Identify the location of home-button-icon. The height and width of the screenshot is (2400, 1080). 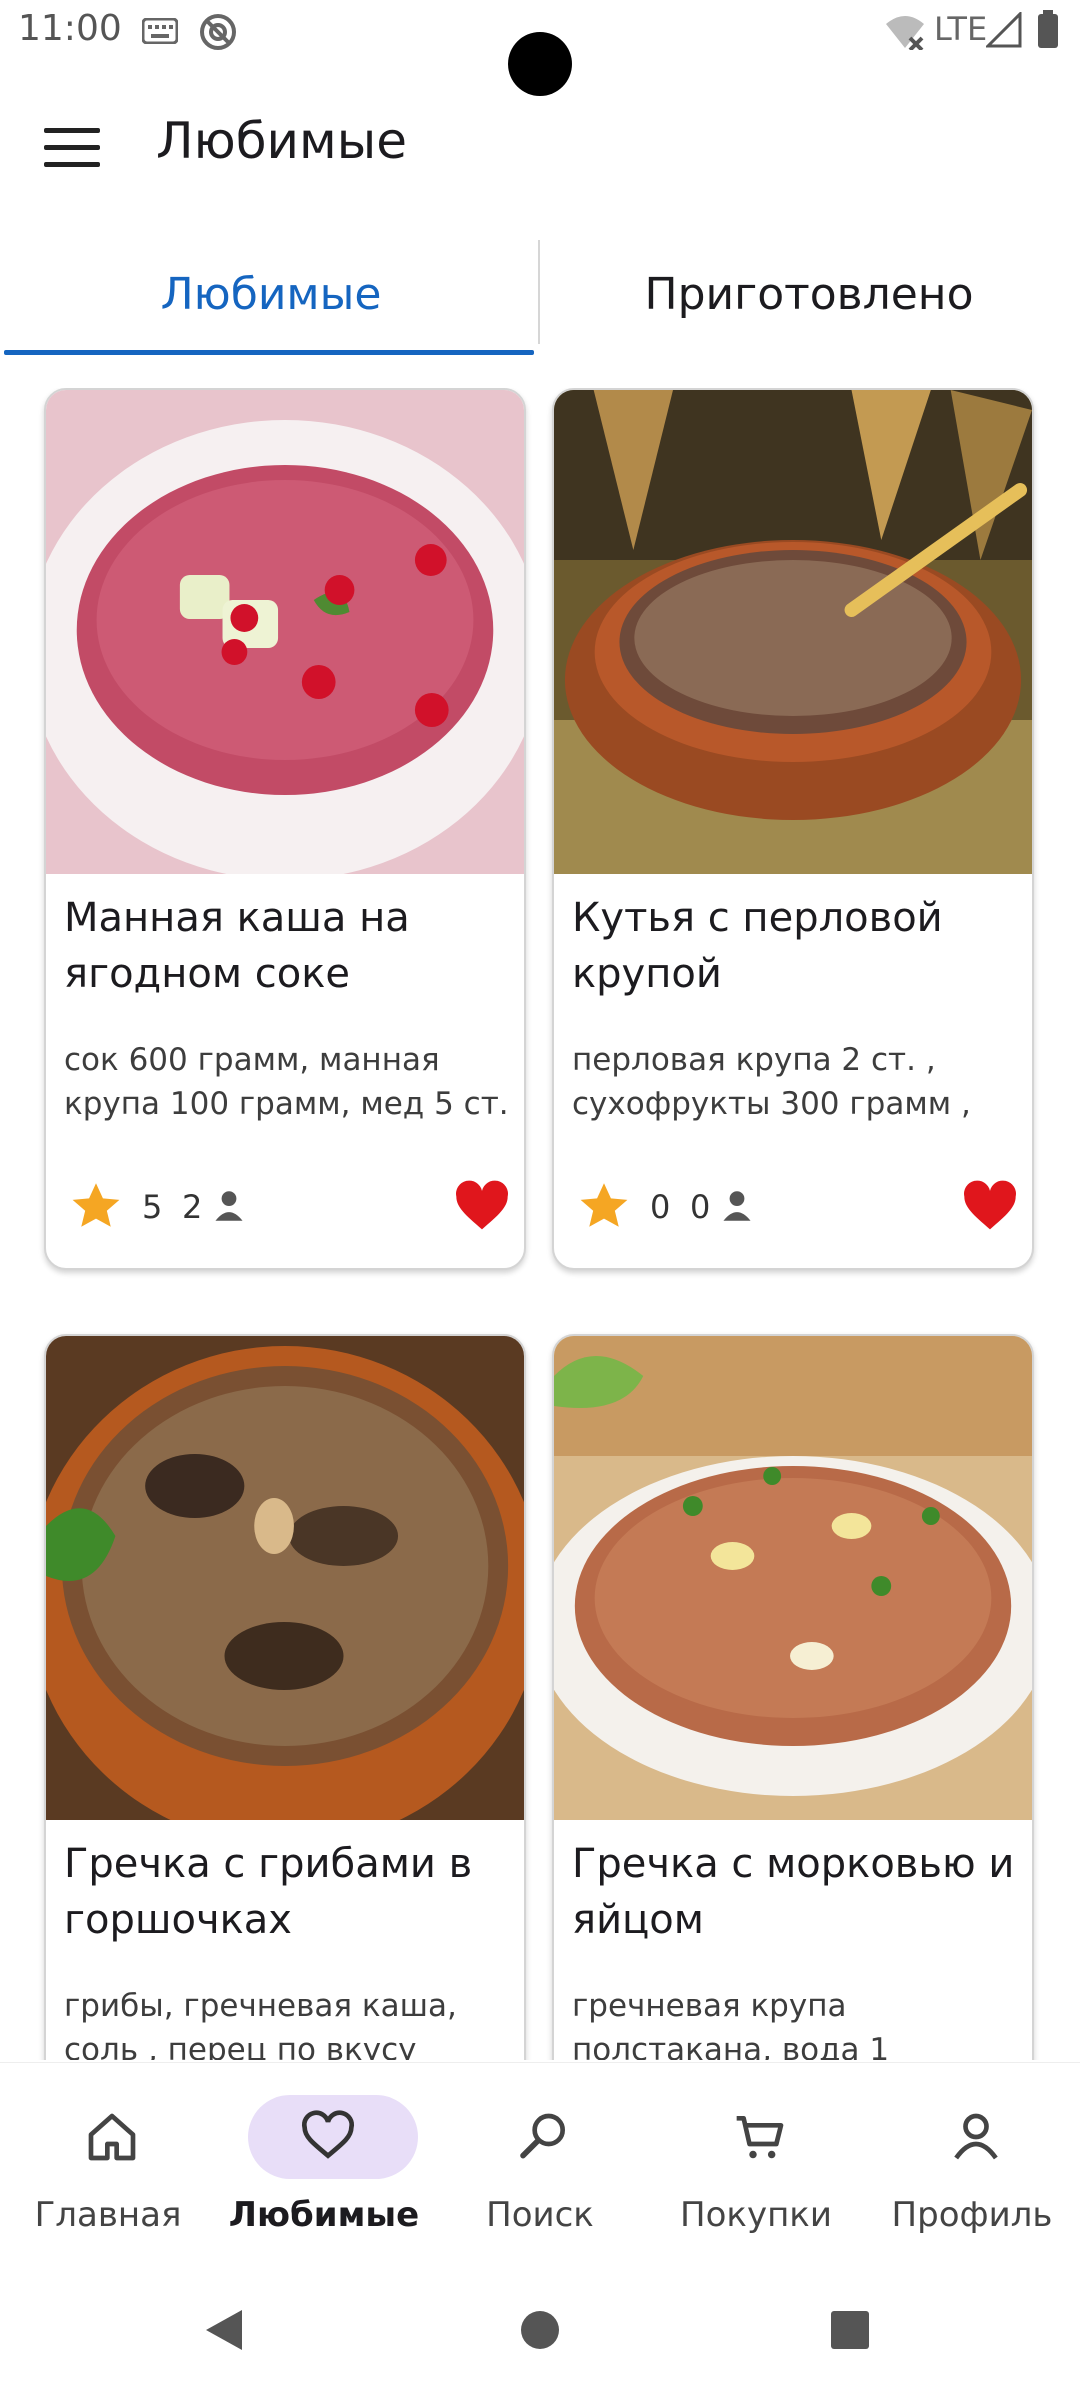
(540, 2330).